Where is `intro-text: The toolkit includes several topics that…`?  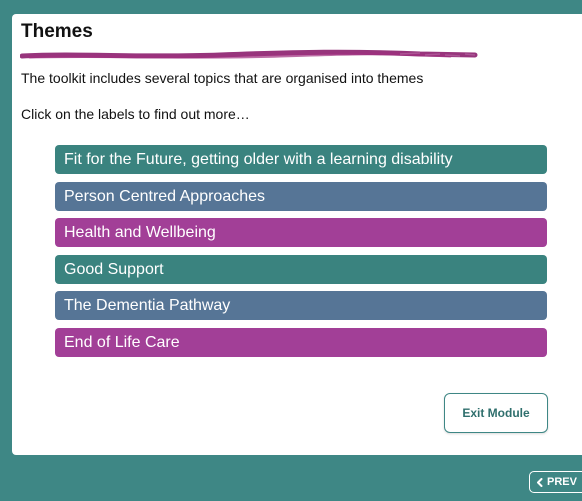
intro-text: The toolkit includes several topics that… is located at coordinates (222, 78).